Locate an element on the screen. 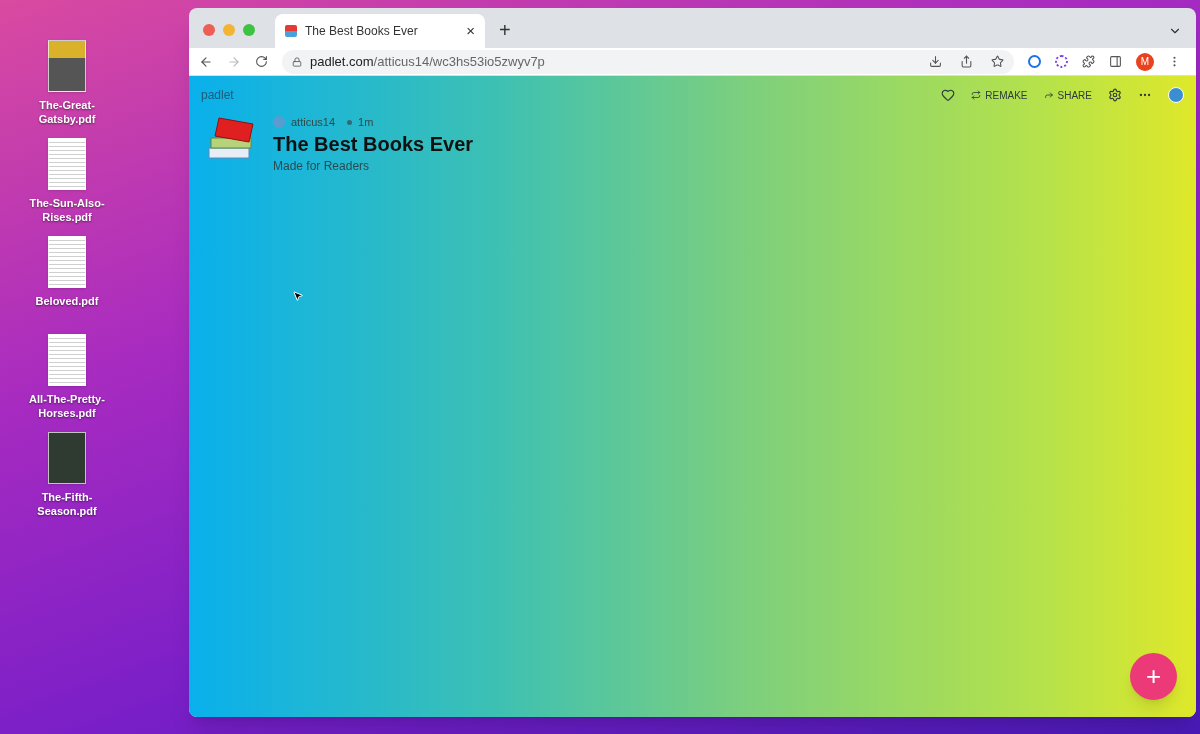  install-icon is located at coordinates (935, 61).